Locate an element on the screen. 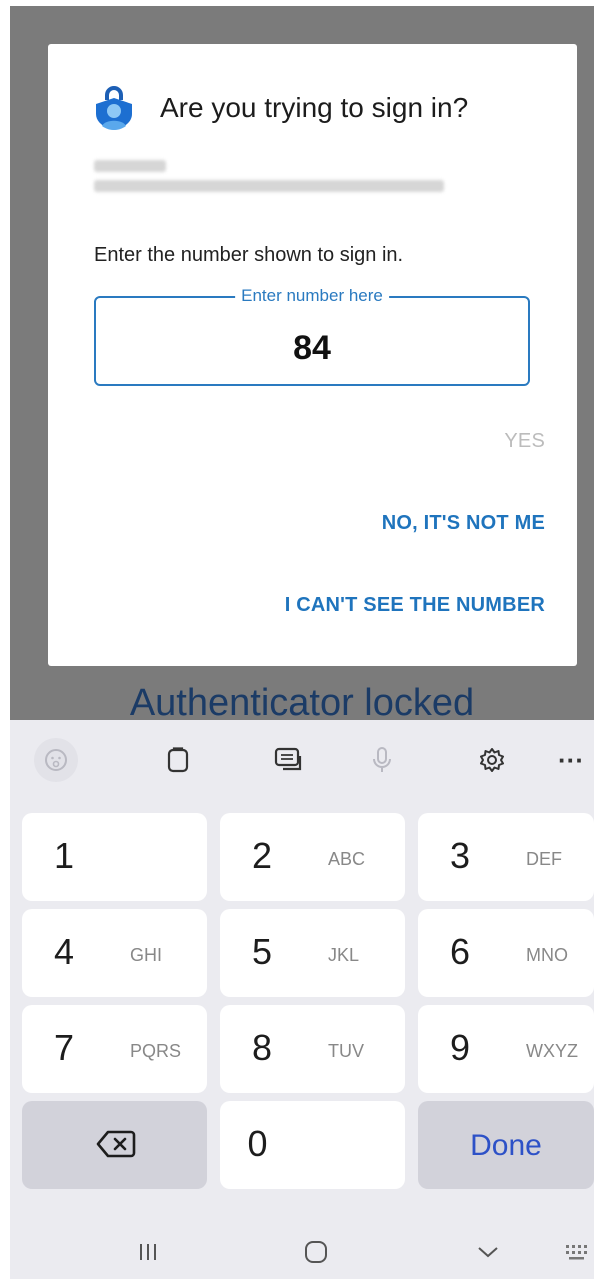 This screenshot has width=594, height=1279. account-info-redacted is located at coordinates (269, 180).